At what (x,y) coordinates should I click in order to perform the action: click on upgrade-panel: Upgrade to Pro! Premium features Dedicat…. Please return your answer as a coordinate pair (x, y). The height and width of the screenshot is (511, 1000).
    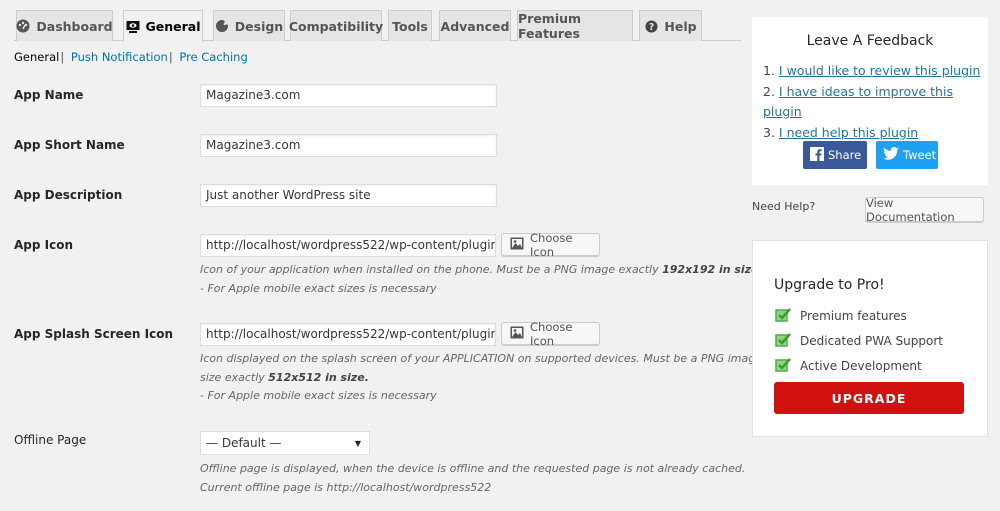
    Looking at the image, I should click on (870, 338).